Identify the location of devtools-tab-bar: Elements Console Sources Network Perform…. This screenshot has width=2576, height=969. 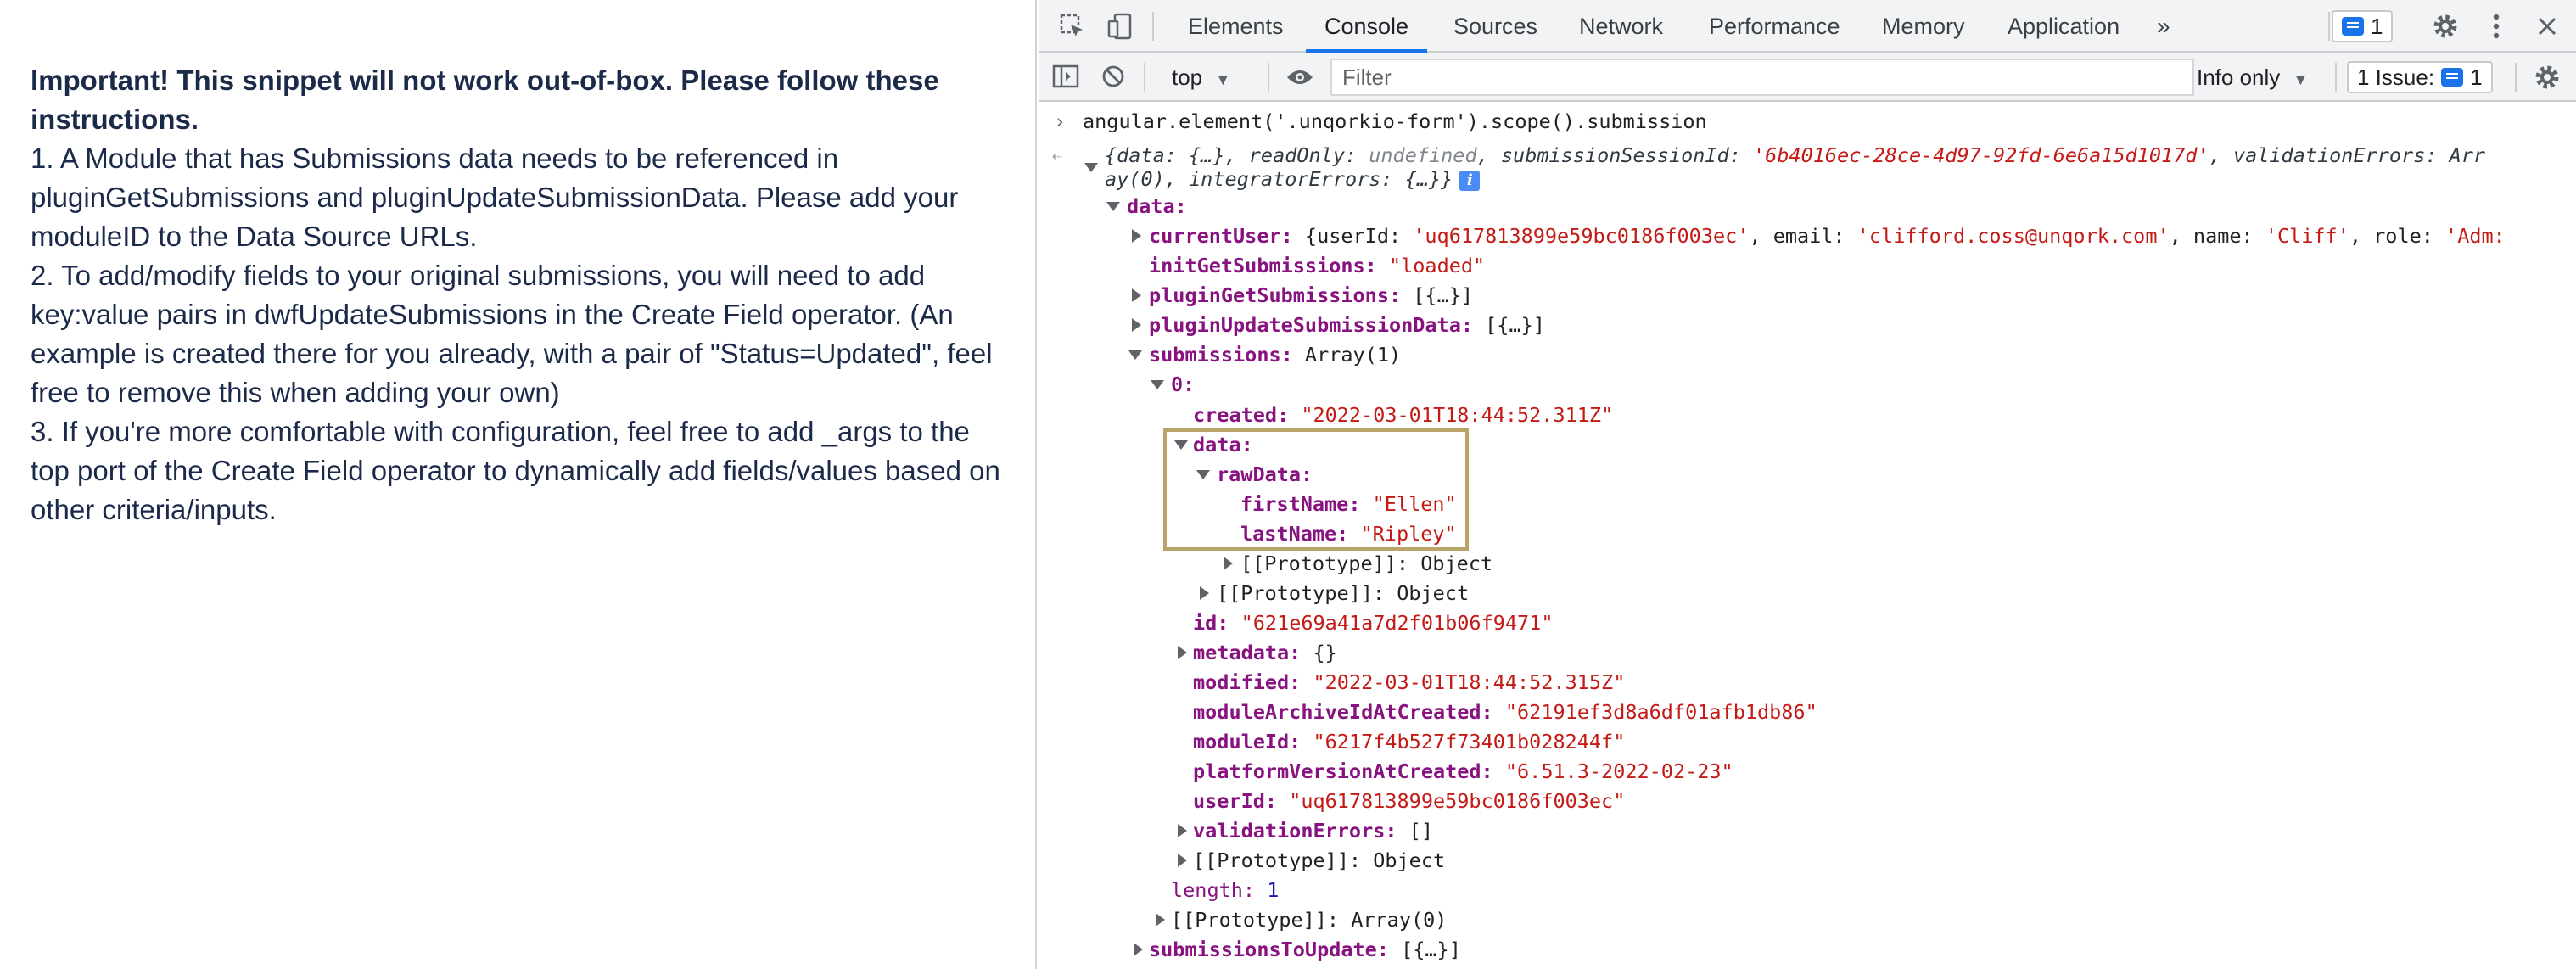
(1808, 26).